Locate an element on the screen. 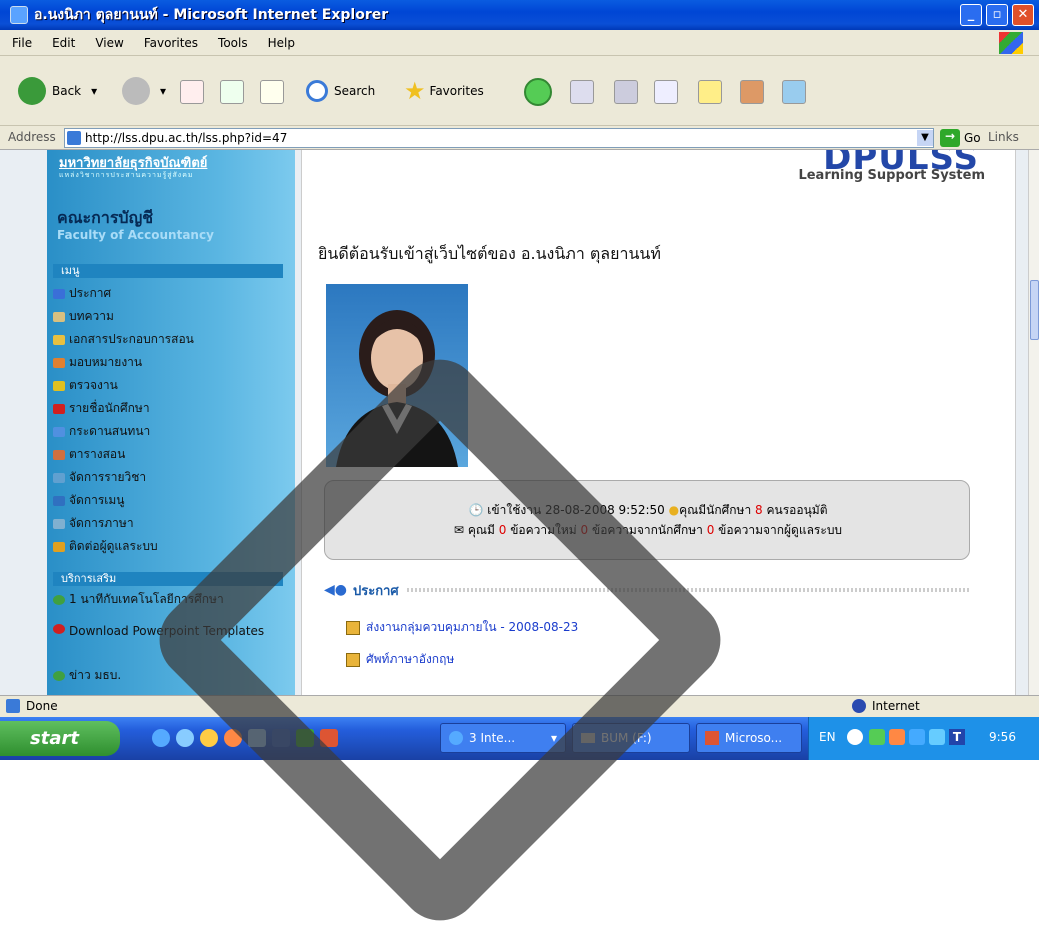  search-button: Search is located at coordinates (340, 91).